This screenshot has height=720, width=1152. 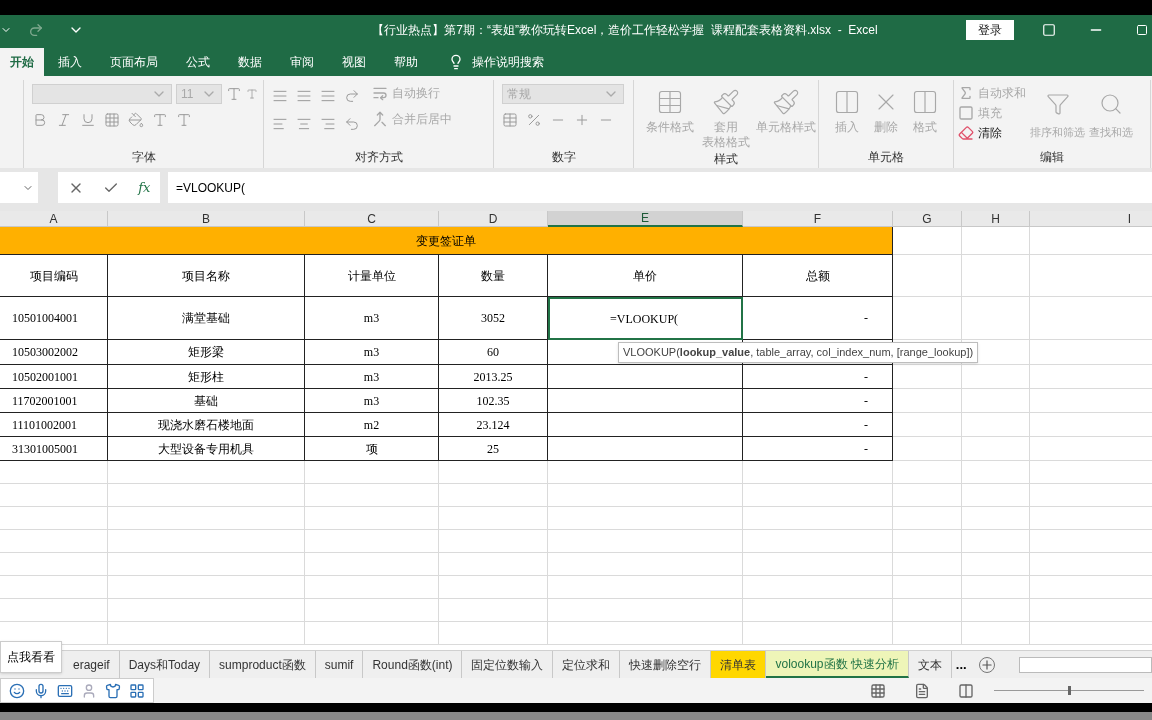 What do you see at coordinates (966, 690) in the screenshot?
I see `page-break-icon` at bounding box center [966, 690].